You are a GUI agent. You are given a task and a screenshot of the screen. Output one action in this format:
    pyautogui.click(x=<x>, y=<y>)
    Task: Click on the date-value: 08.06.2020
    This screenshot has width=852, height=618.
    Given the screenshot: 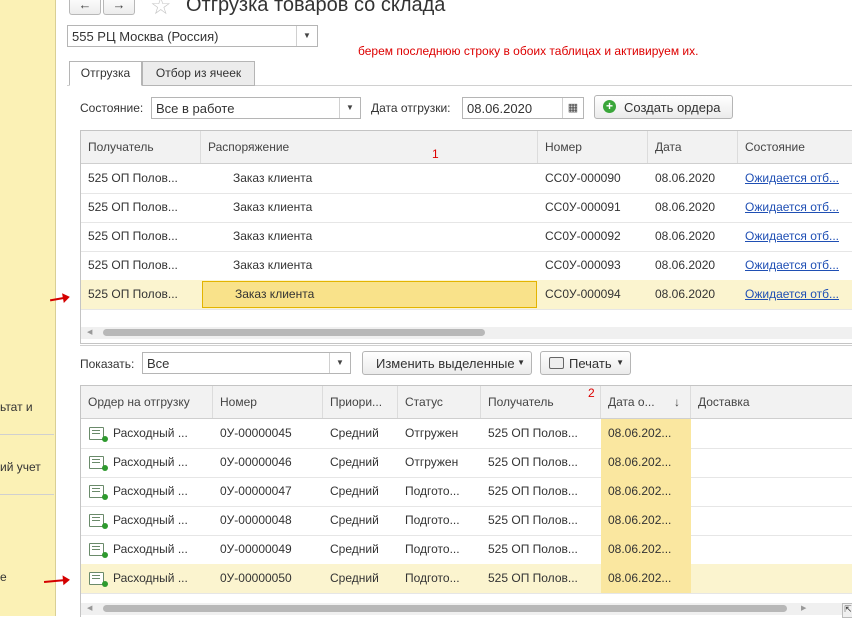 What is the action you would take?
    pyautogui.click(x=500, y=108)
    